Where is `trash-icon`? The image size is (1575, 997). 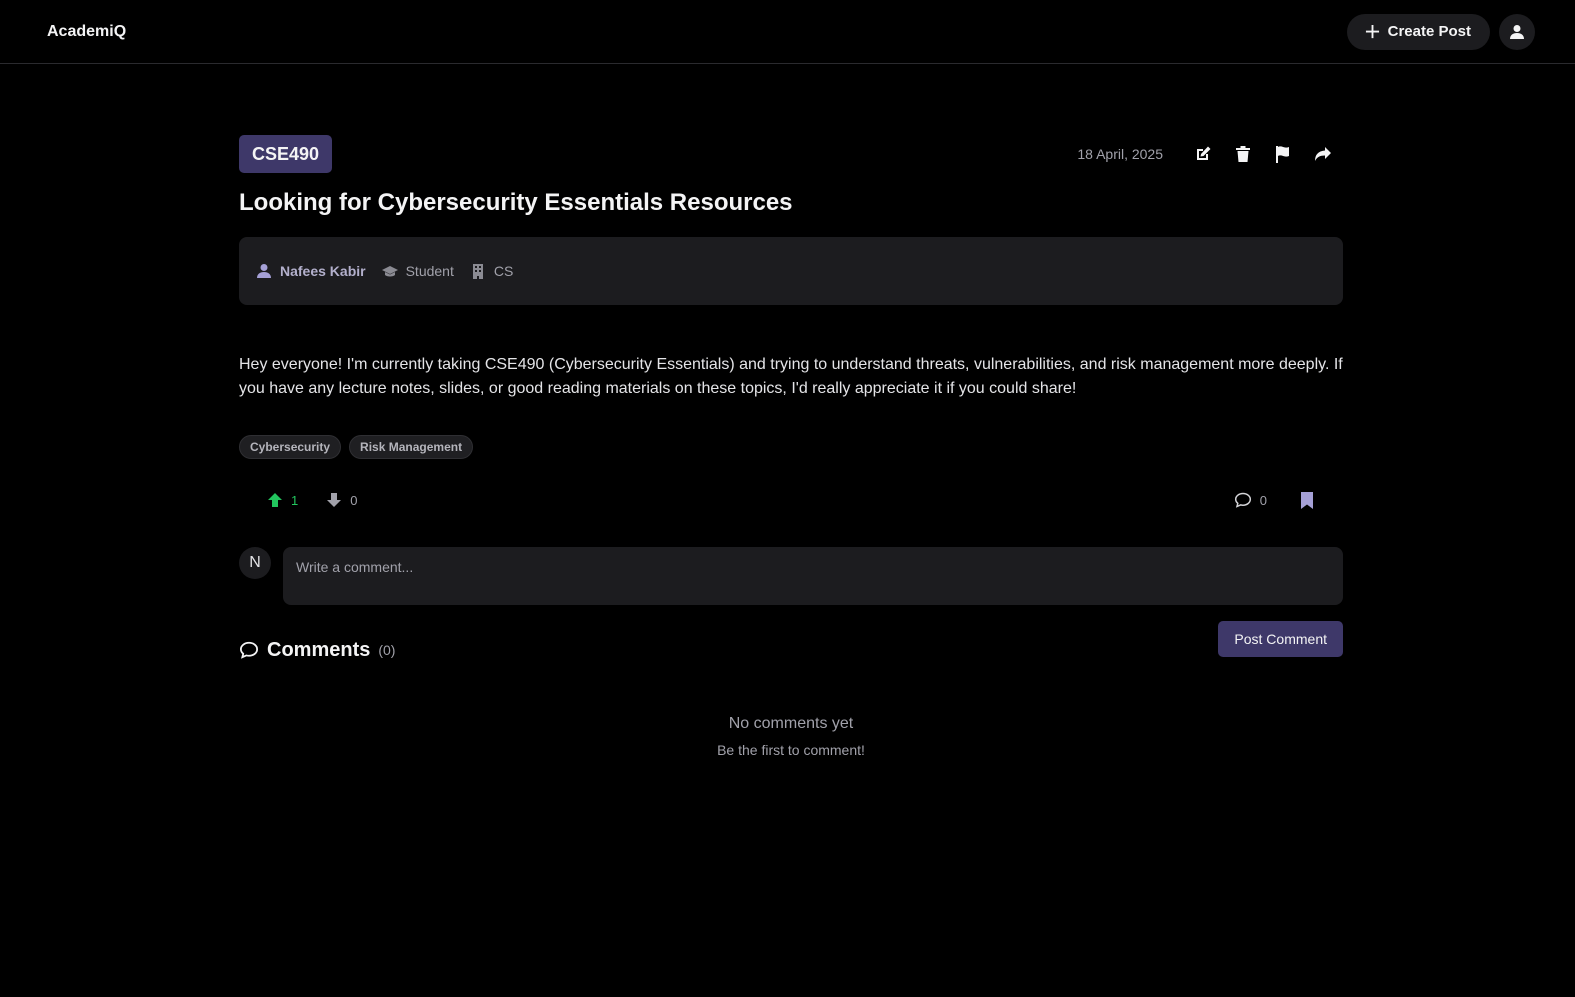
trash-icon is located at coordinates (1243, 154).